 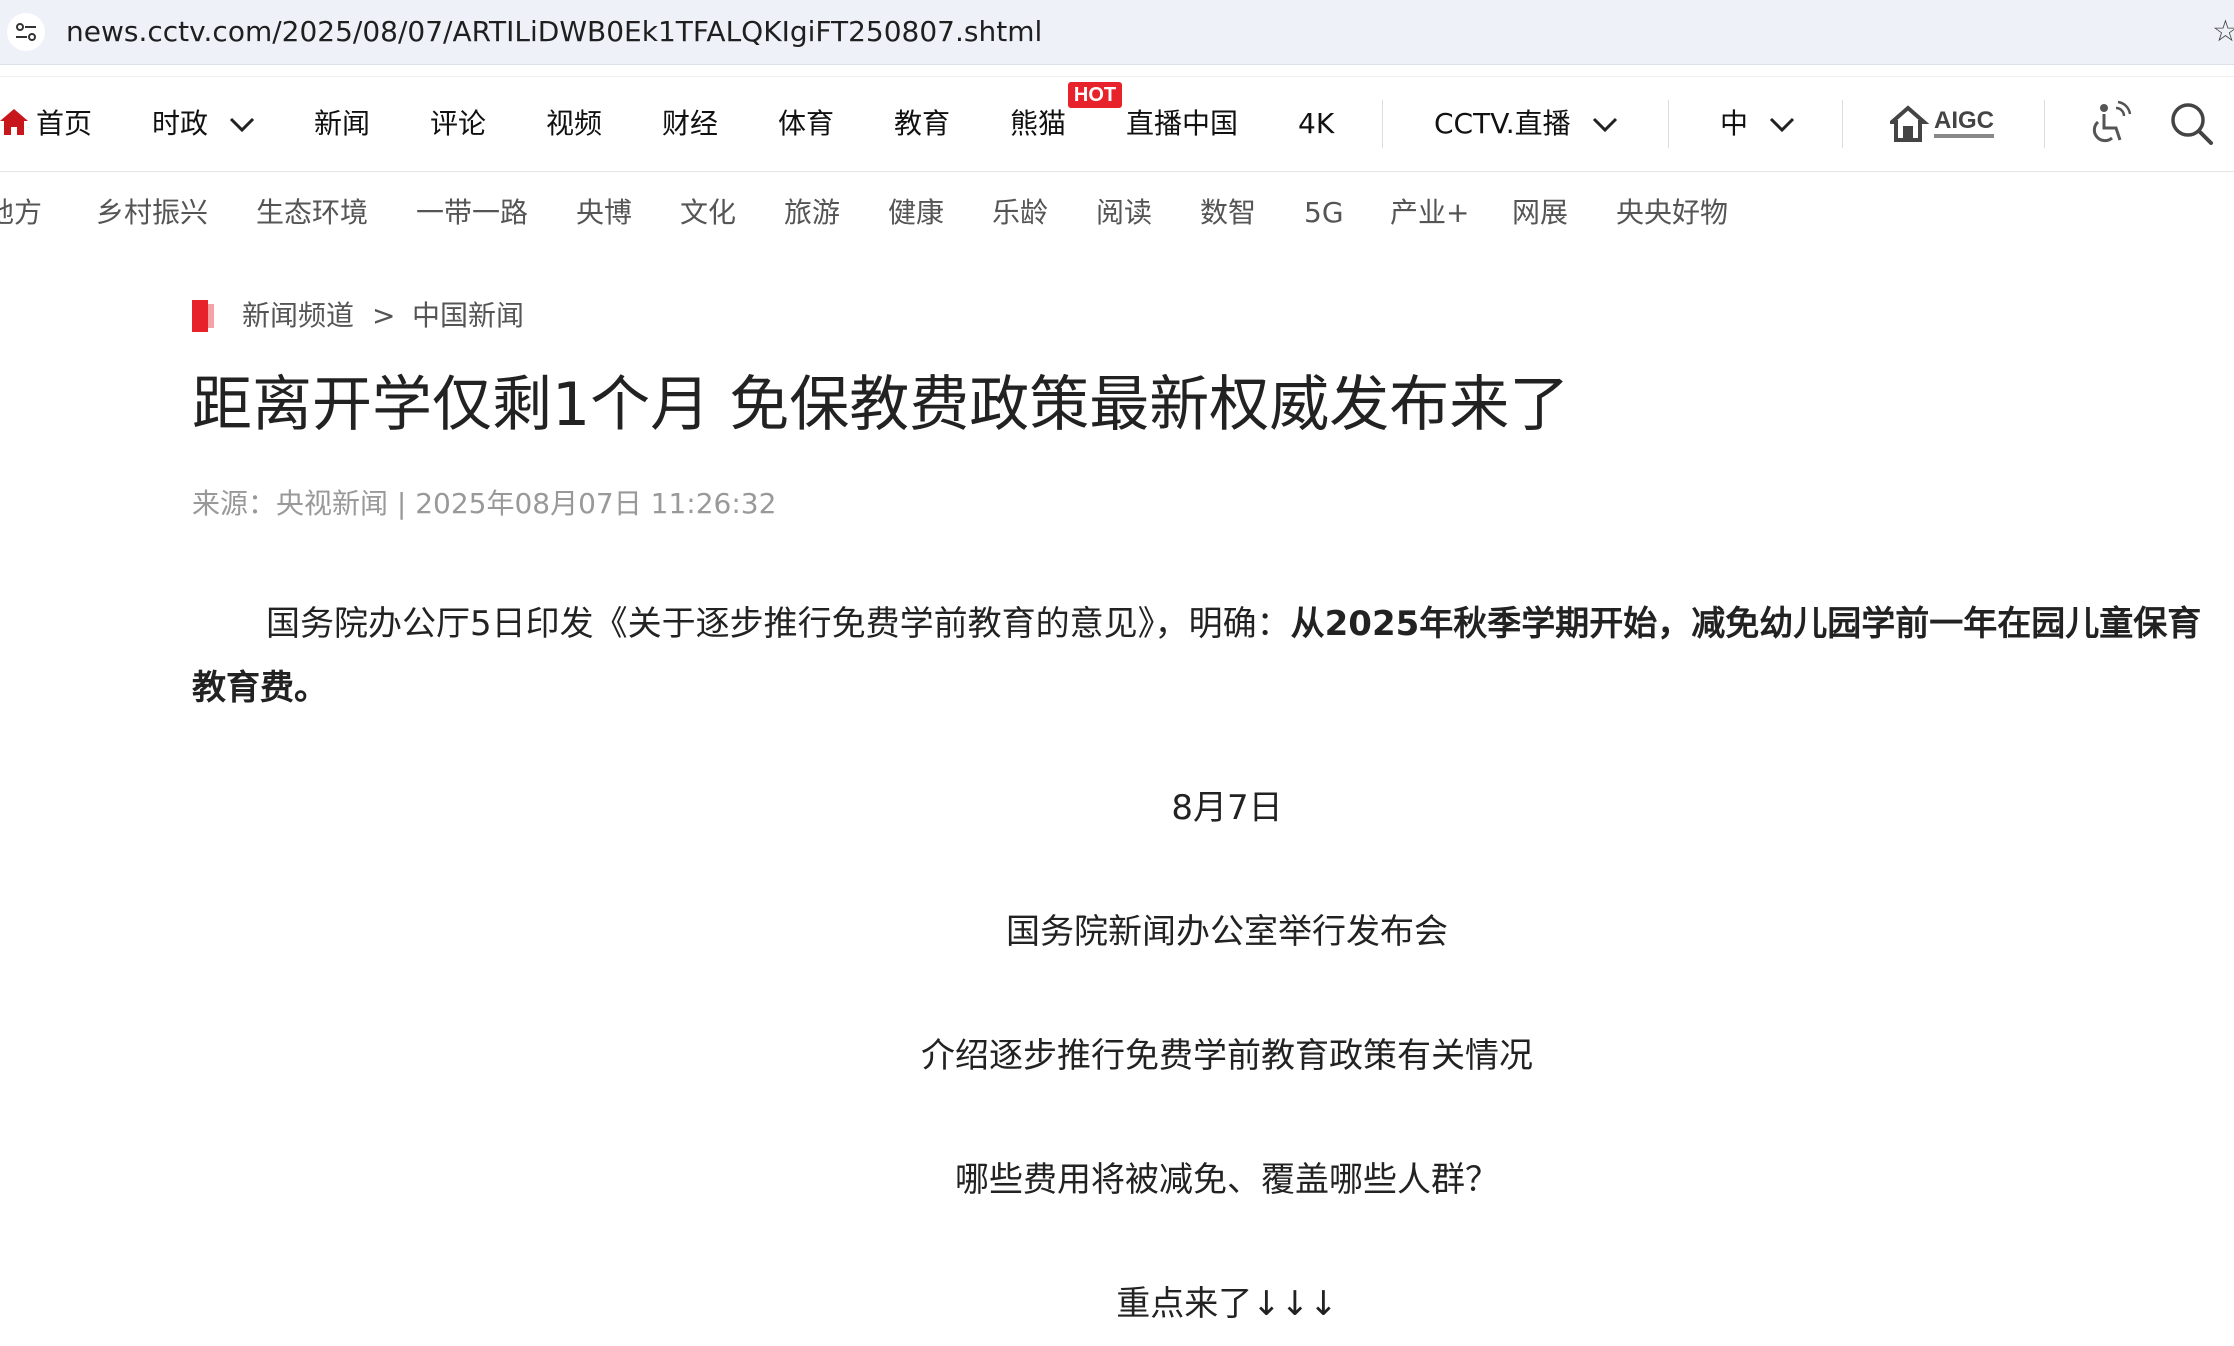 What do you see at coordinates (708, 213) in the screenshot?
I see `subnav-culture: 文化` at bounding box center [708, 213].